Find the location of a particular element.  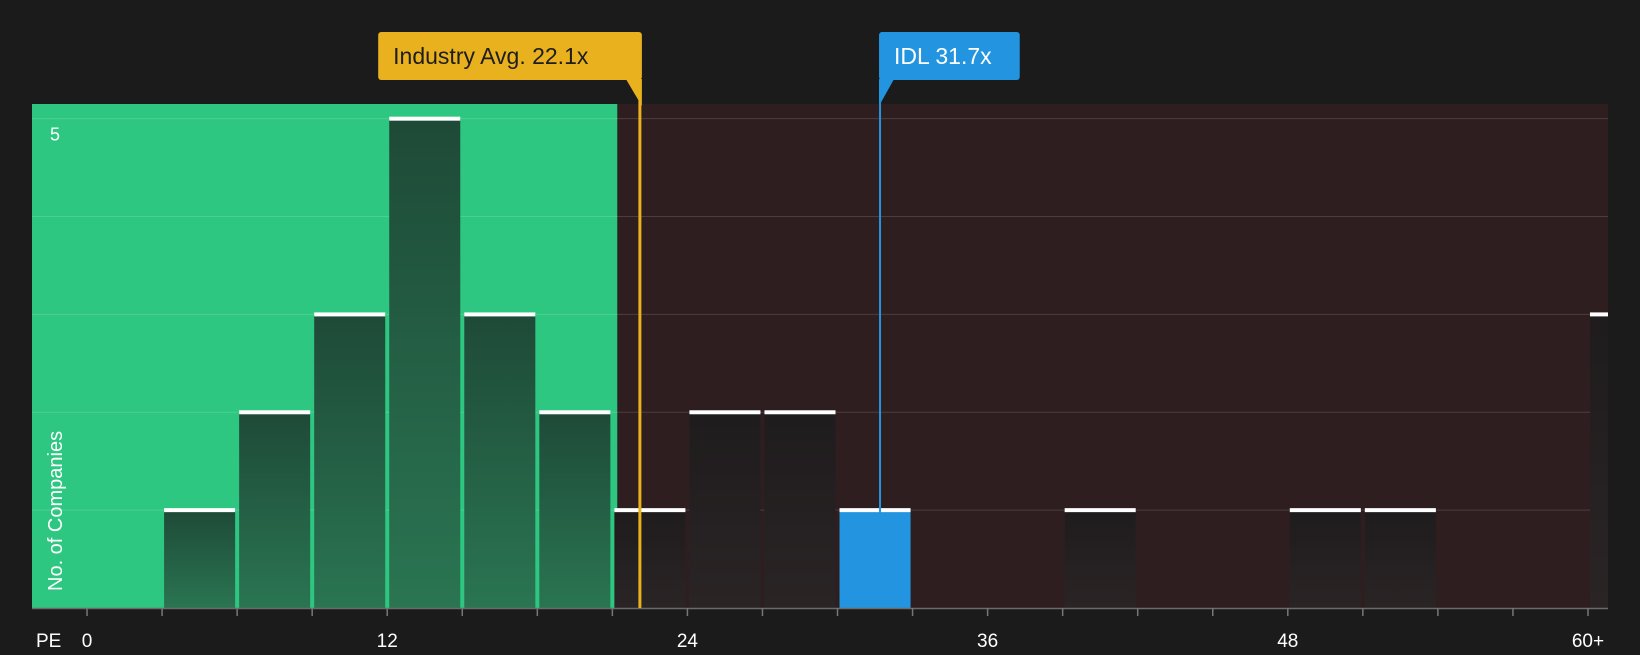

x-axis-ticks: 0 12 24 36 48 60+ is located at coordinates (843, 630).